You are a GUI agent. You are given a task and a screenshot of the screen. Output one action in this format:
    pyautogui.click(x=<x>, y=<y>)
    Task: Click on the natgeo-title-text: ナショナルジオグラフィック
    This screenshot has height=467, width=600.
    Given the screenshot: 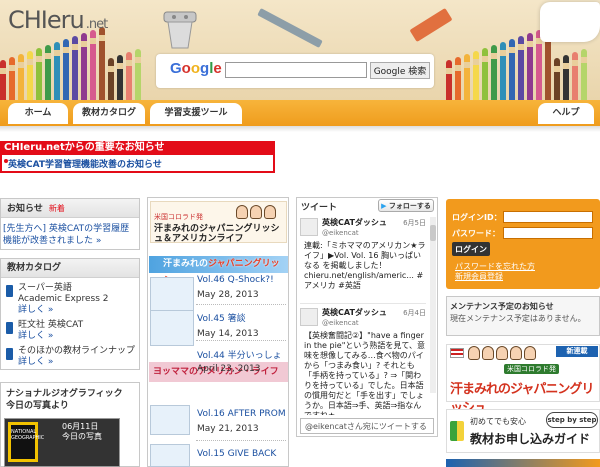 What is the action you would take?
    pyautogui.click(x=64, y=394)
    